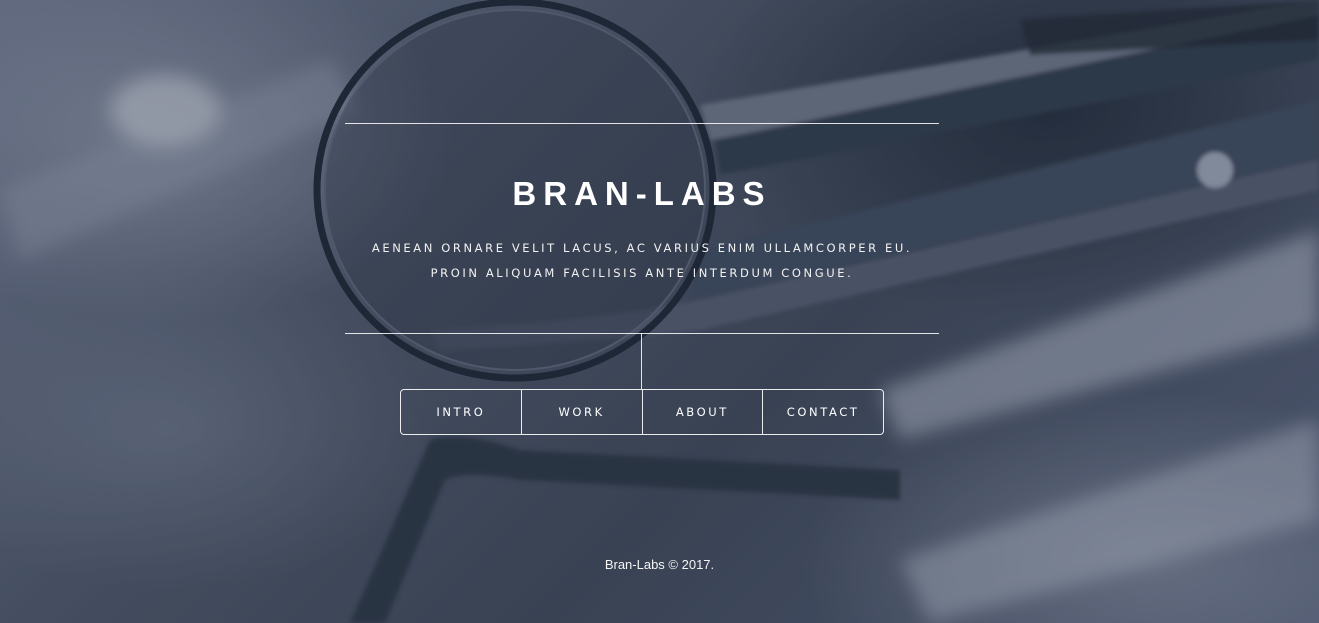 This screenshot has width=1319, height=623. I want to click on nav-connector-line, so click(641, 361).